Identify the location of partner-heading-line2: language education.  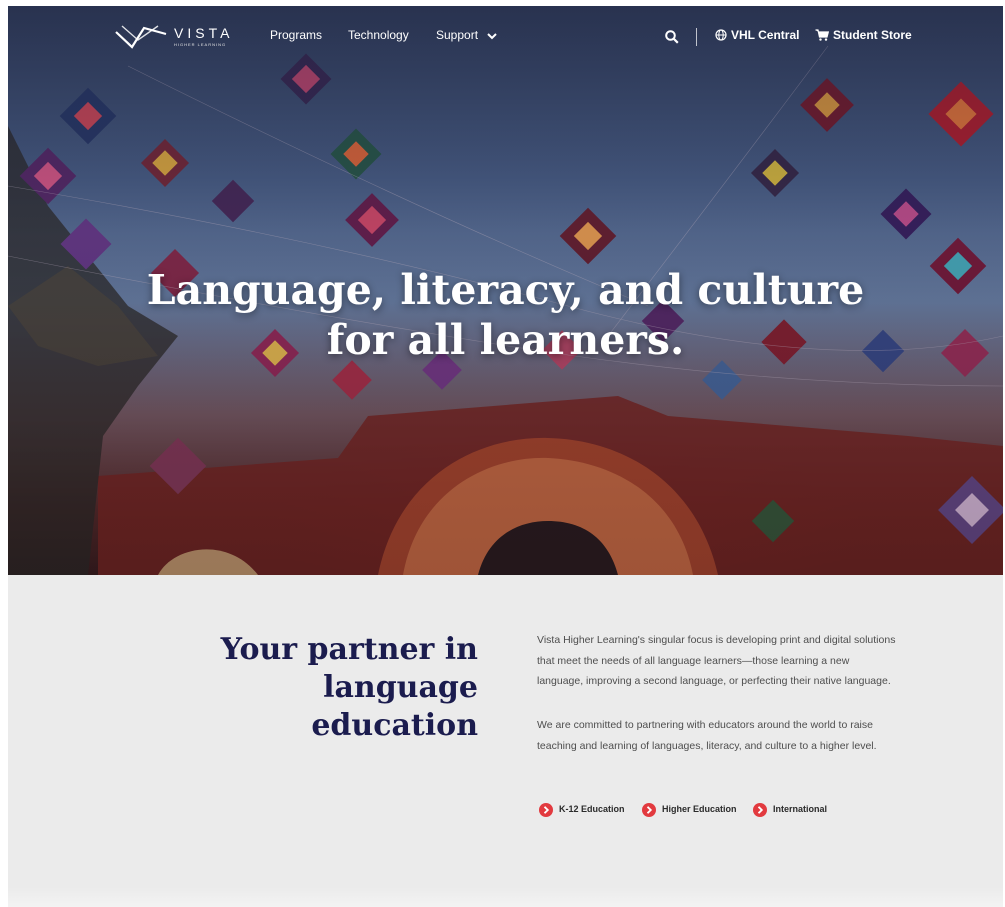
(394, 706).